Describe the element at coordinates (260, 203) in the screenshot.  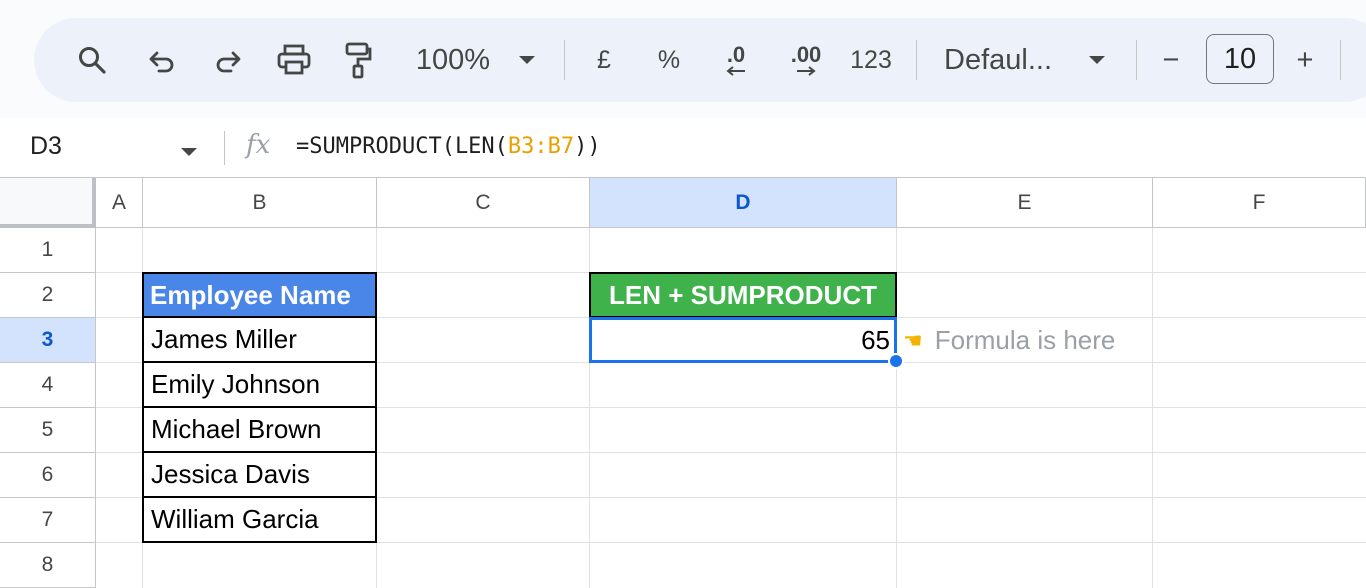
I see `column-header-b: B` at that location.